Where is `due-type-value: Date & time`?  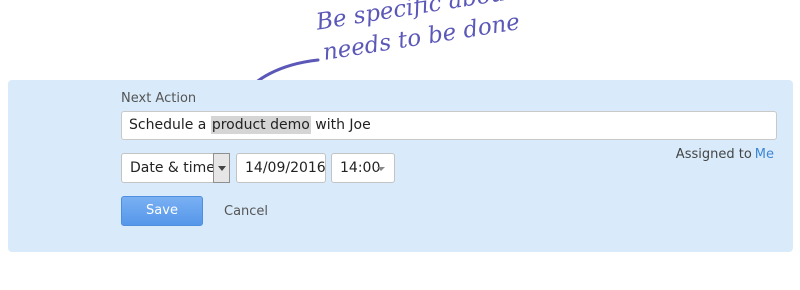 due-type-value: Date & time is located at coordinates (172, 168).